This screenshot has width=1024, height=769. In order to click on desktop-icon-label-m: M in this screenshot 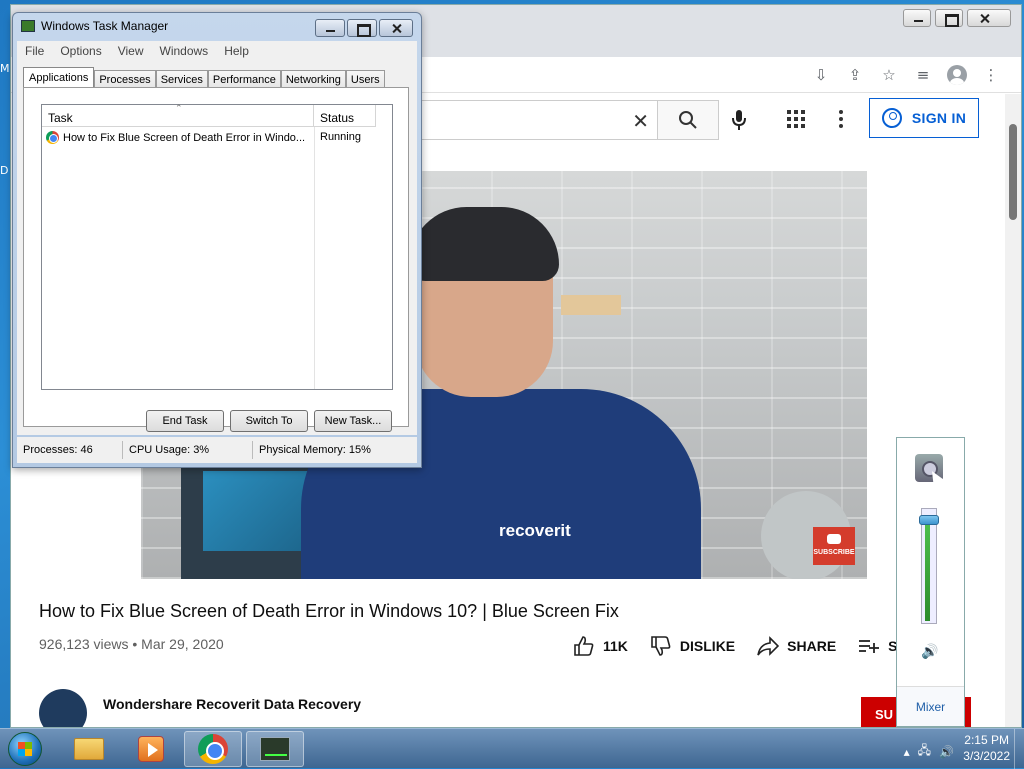, I will do `click(5, 68)`.